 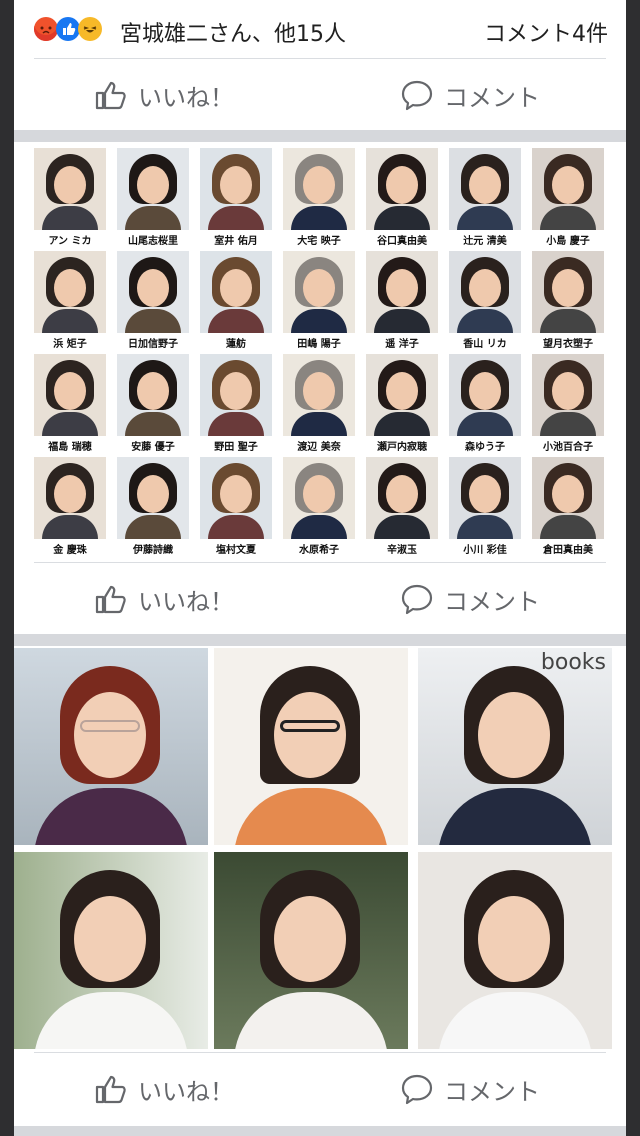 What do you see at coordinates (402, 344) in the screenshot?
I see `portrait-caption: 遥 洋子` at bounding box center [402, 344].